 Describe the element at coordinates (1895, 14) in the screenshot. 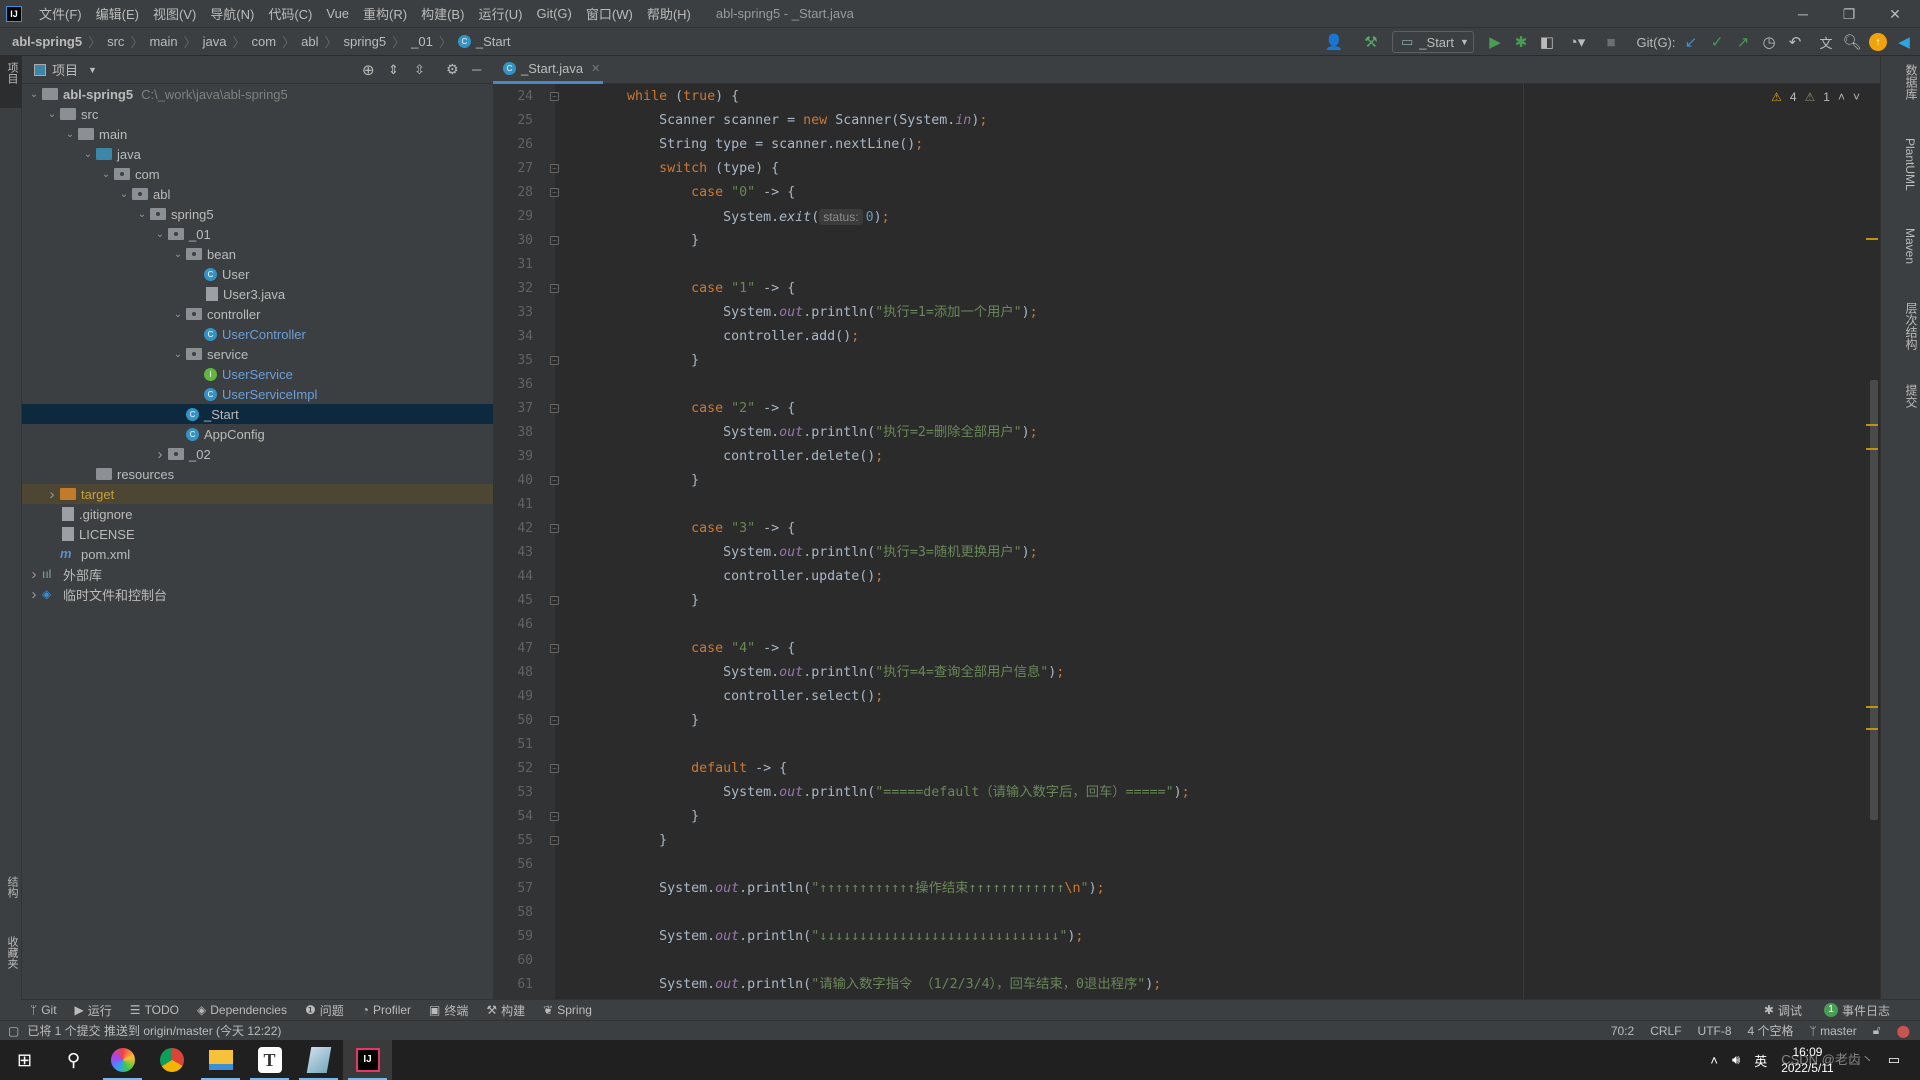

I see `close-button: ✕` at that location.